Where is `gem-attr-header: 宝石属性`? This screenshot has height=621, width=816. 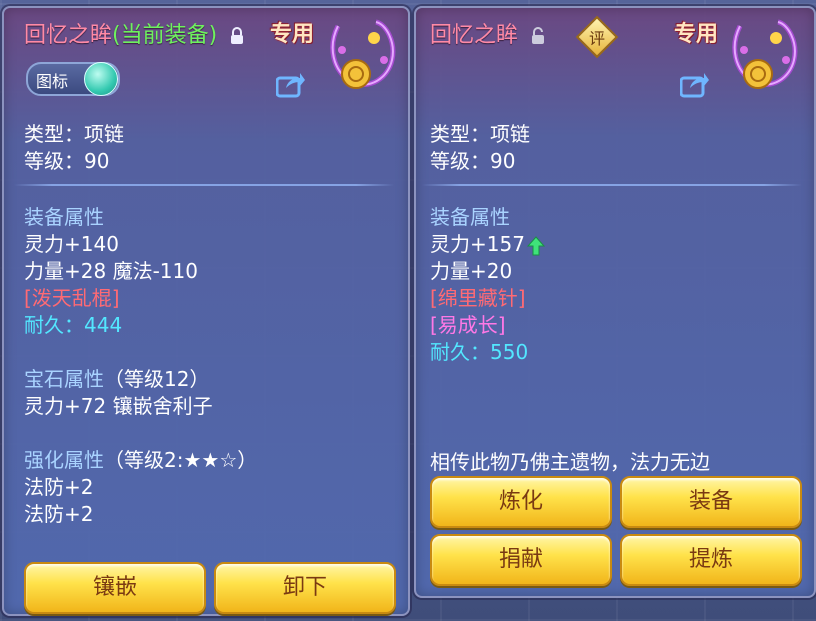
gem-attr-header: 宝石属性 is located at coordinates (64, 379).